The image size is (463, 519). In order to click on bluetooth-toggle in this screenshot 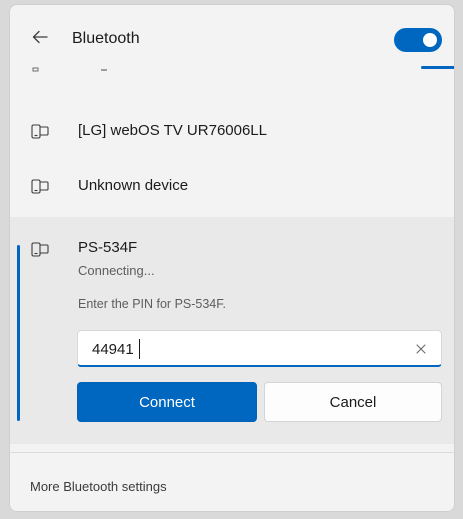, I will do `click(418, 40)`.